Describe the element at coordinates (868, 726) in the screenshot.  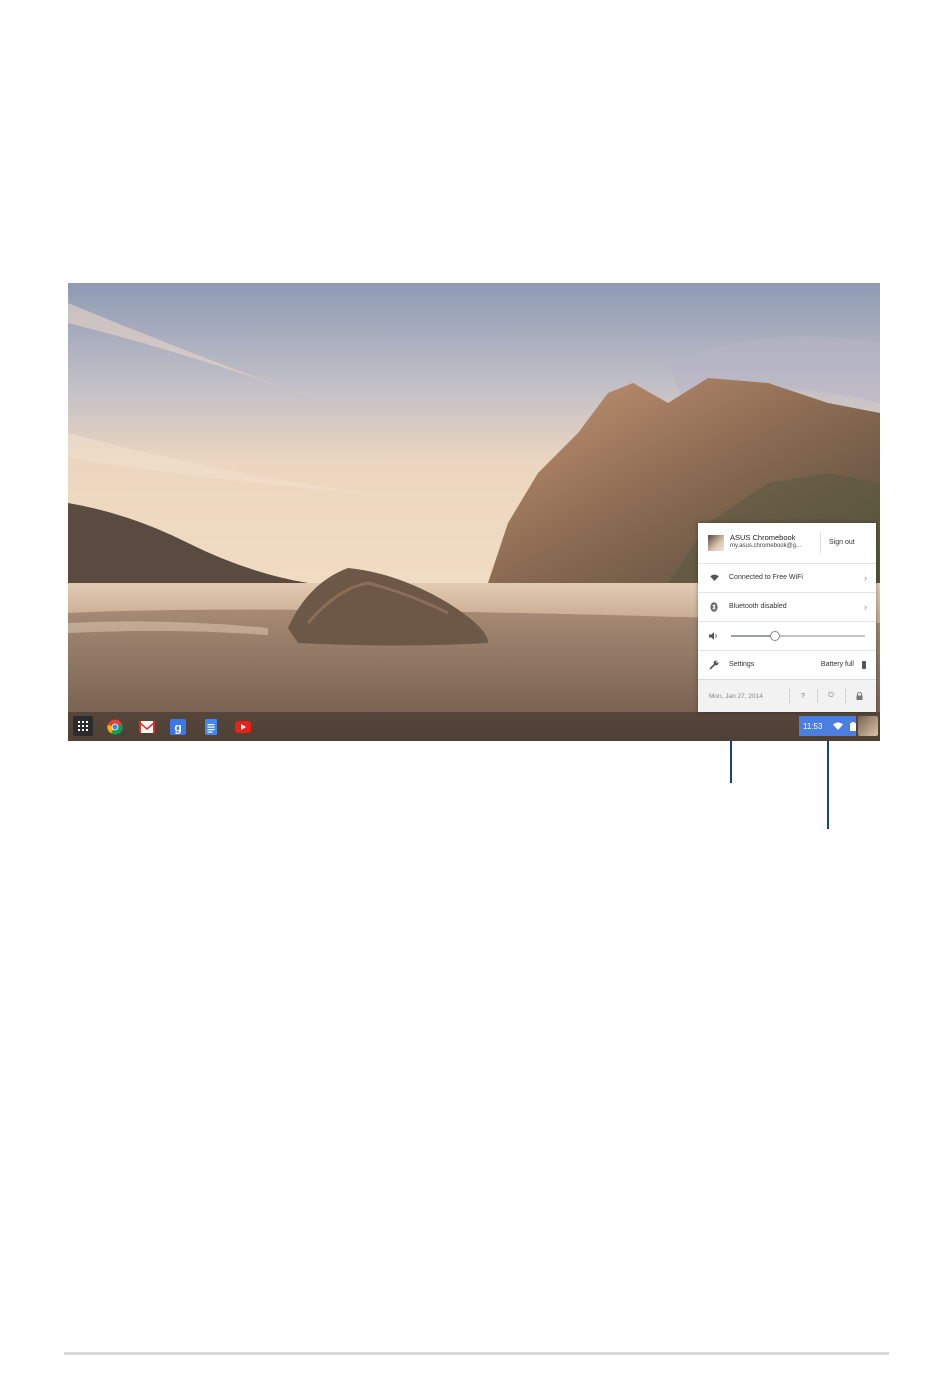
I see `user-avatar-shelf` at that location.